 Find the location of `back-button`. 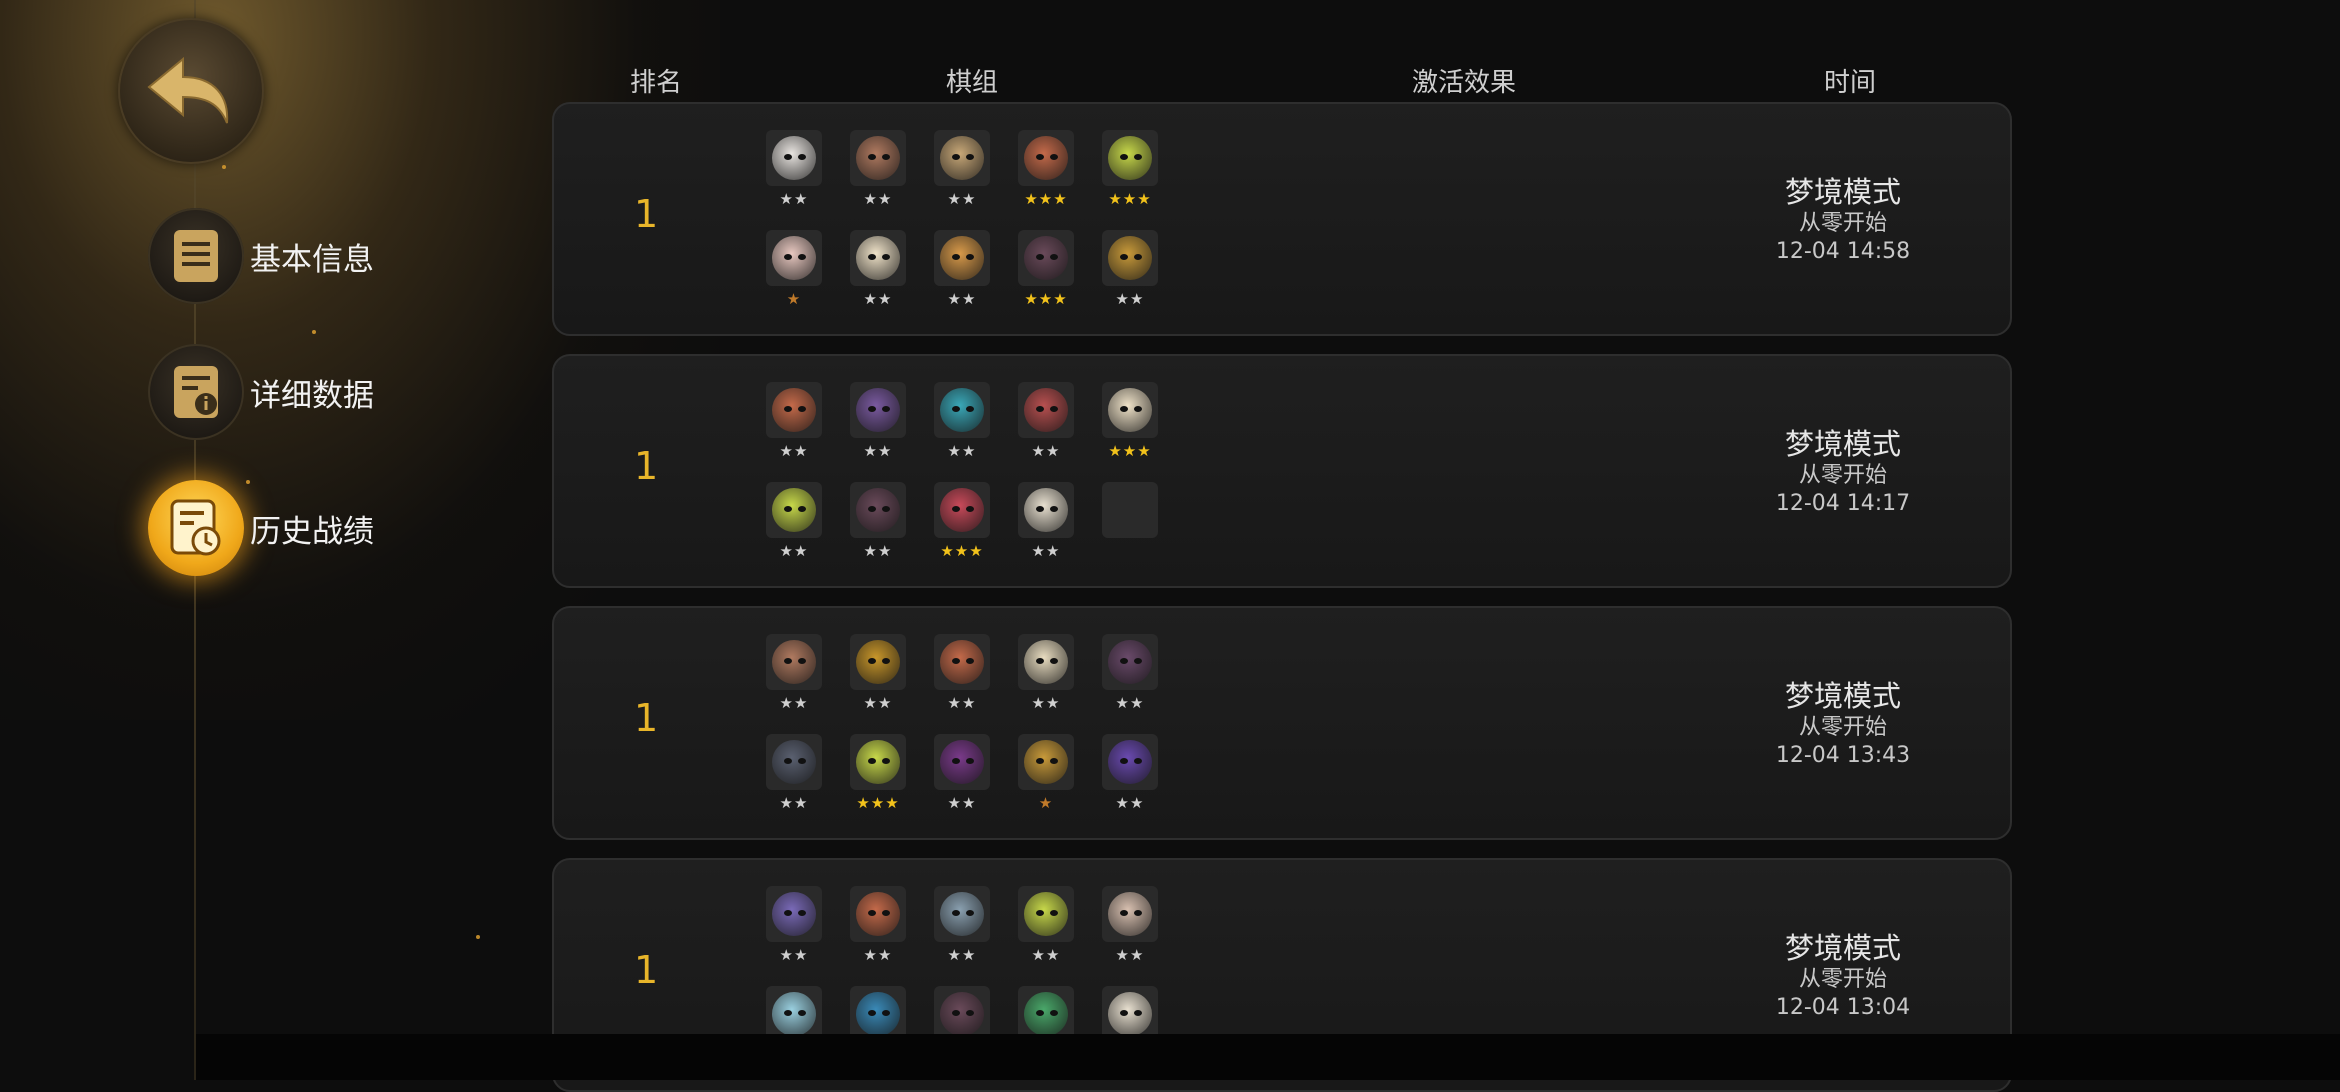

back-button is located at coordinates (191, 91).